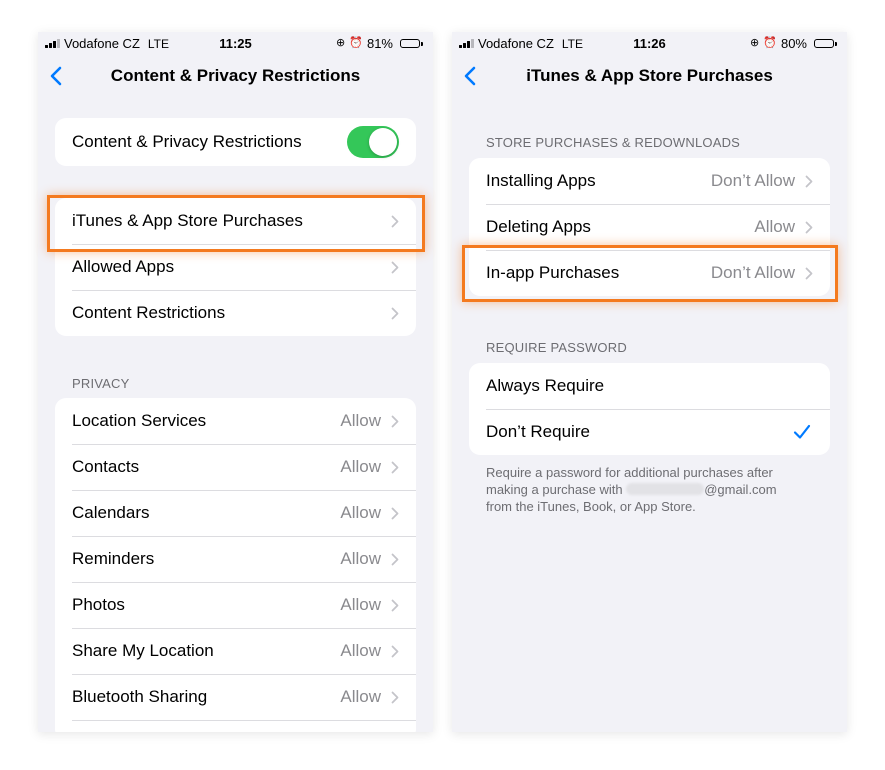 This screenshot has width=885, height=770. I want to click on content-privacy-restrictions-row: Content & Privacy Restrictions, so click(235, 142).